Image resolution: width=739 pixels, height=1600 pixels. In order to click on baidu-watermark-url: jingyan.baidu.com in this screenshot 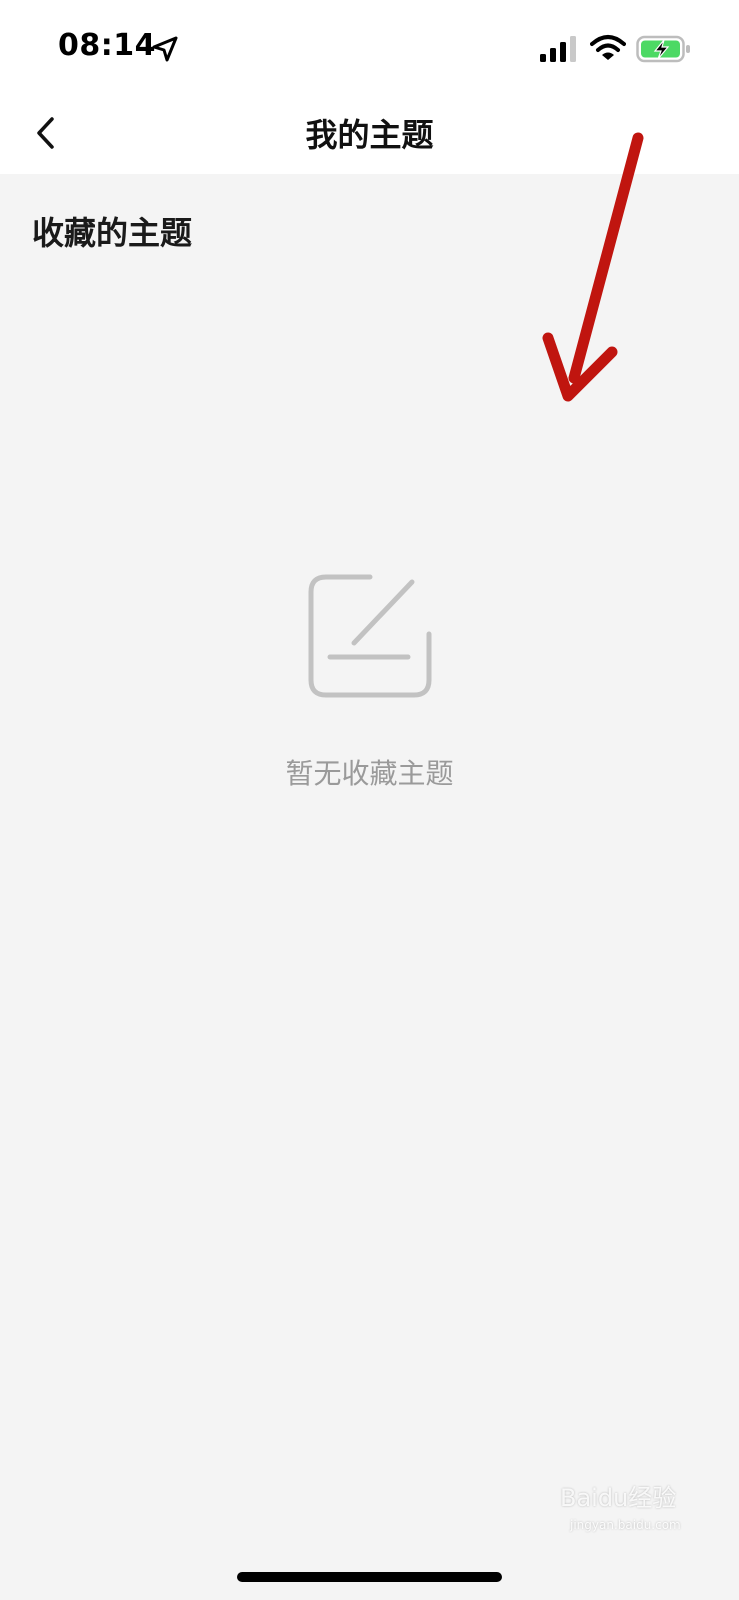, I will do `click(625, 1525)`.